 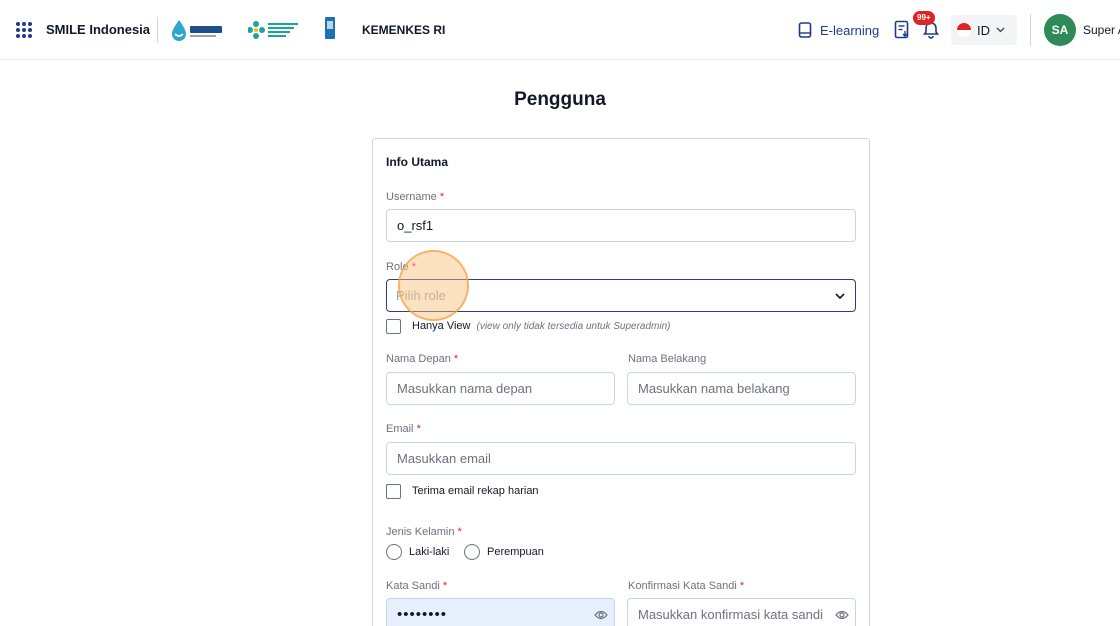 What do you see at coordinates (417, 162) in the screenshot?
I see `section-title: Info Utama` at bounding box center [417, 162].